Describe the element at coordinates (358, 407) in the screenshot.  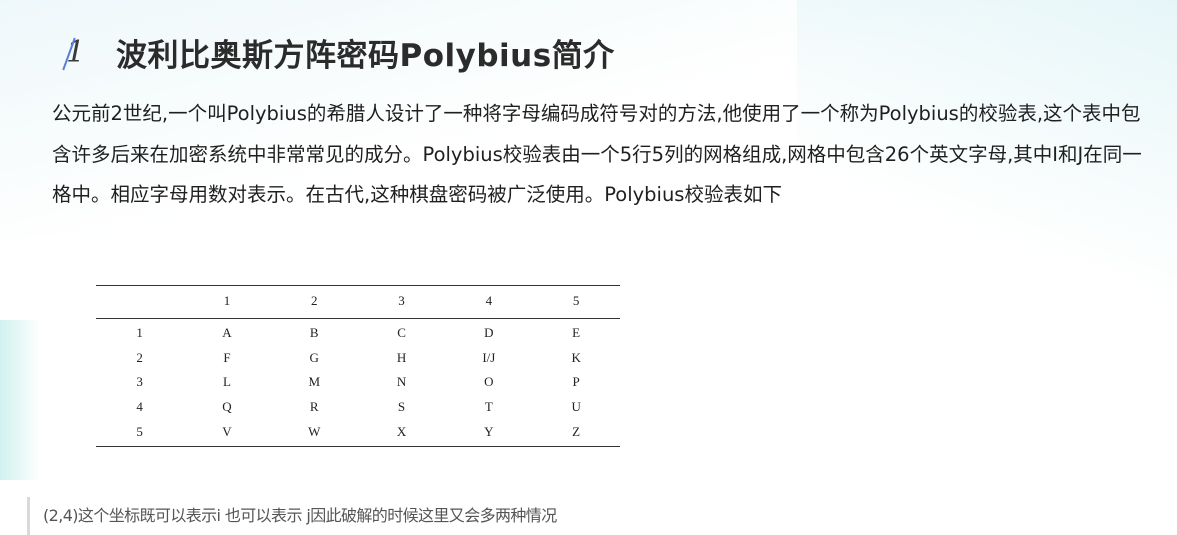
I see `table-row: 4 Q R S T U` at that location.